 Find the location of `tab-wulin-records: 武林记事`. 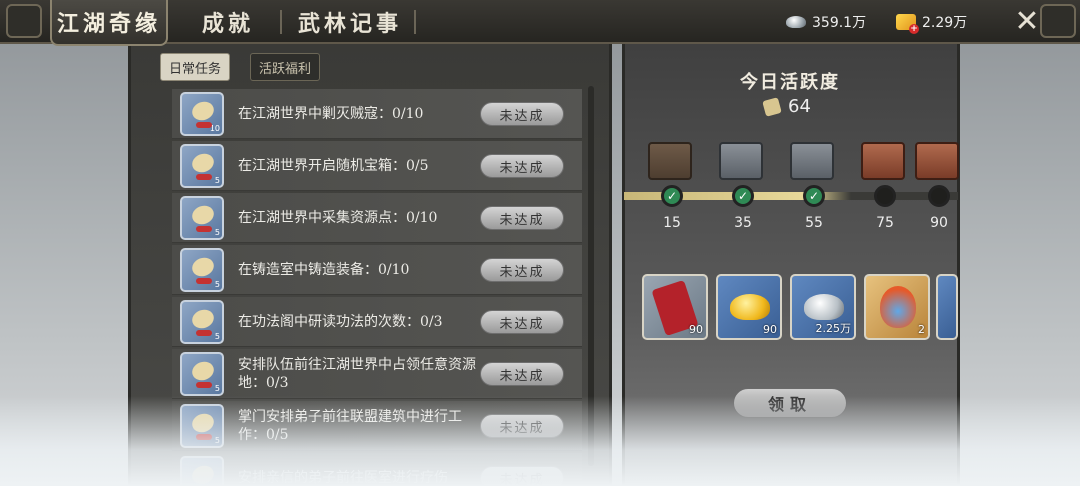

tab-wulin-records: 武林记事 is located at coordinates (350, 22).